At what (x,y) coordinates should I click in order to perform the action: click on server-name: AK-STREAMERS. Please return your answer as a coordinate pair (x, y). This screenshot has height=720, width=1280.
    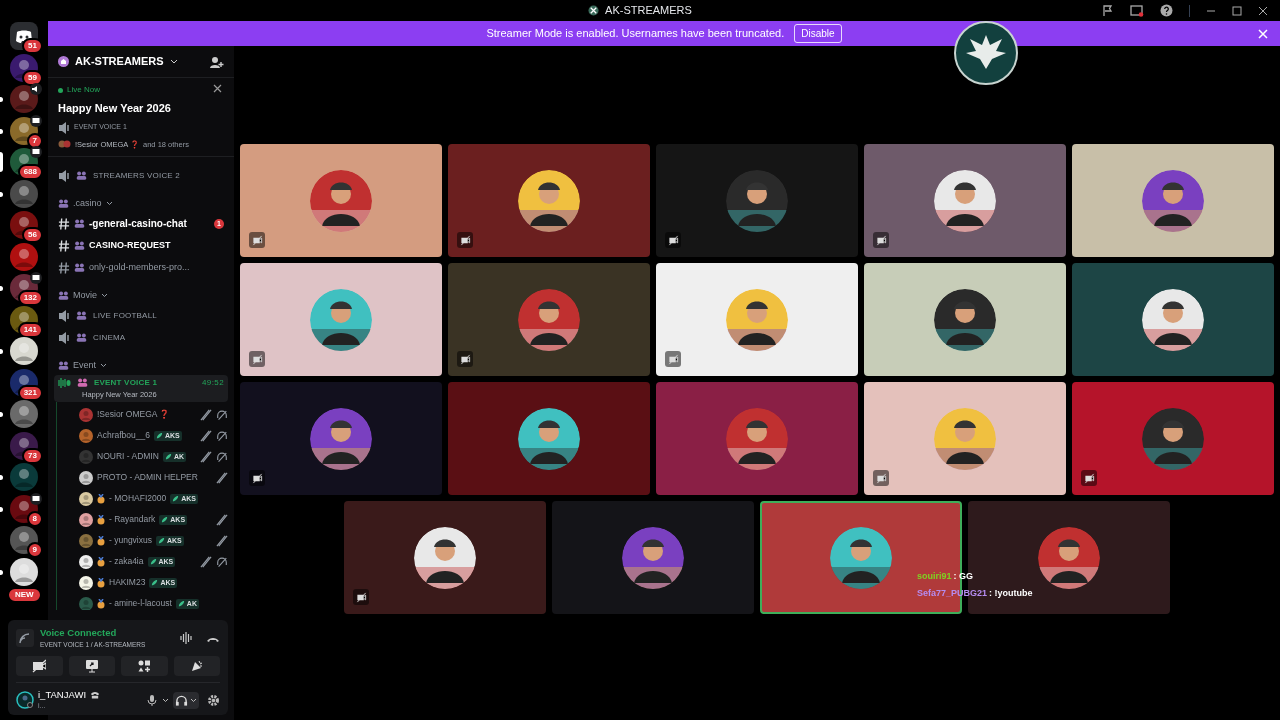
    Looking at the image, I should click on (119, 61).